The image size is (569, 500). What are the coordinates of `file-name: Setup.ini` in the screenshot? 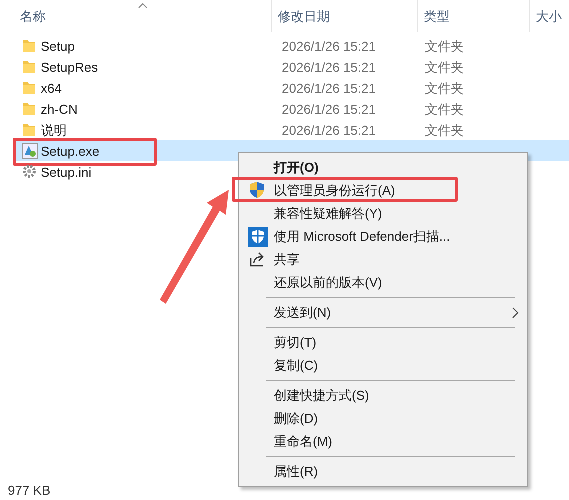 It's located at (66, 173).